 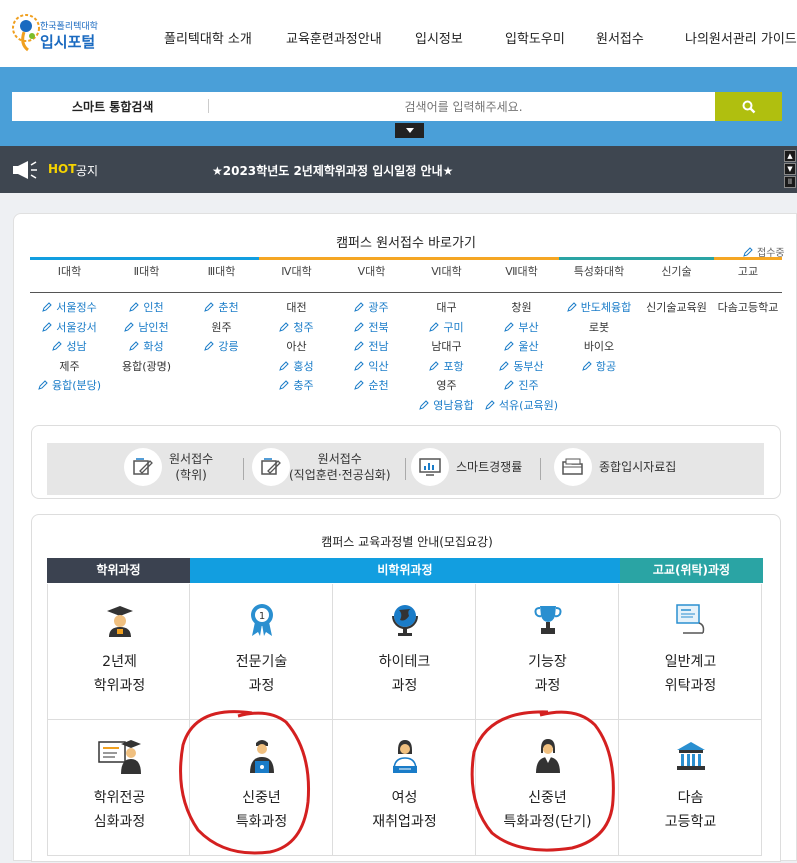 I want to click on quick-apply-training: 원서접수 (직업훈련·전공심화), so click(x=322, y=469).